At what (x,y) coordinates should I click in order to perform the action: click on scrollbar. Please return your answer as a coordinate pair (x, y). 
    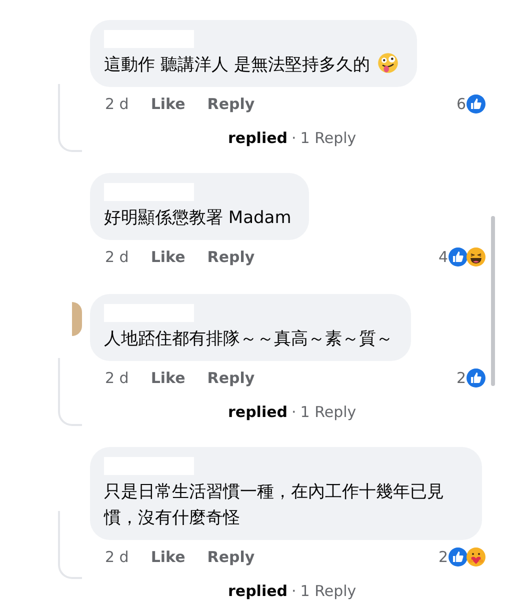
    Looking at the image, I should click on (493, 301).